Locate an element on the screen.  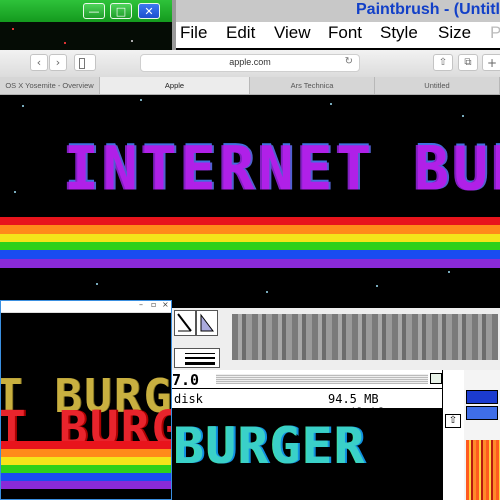
menu-font: Font is located at coordinates (345, 33).